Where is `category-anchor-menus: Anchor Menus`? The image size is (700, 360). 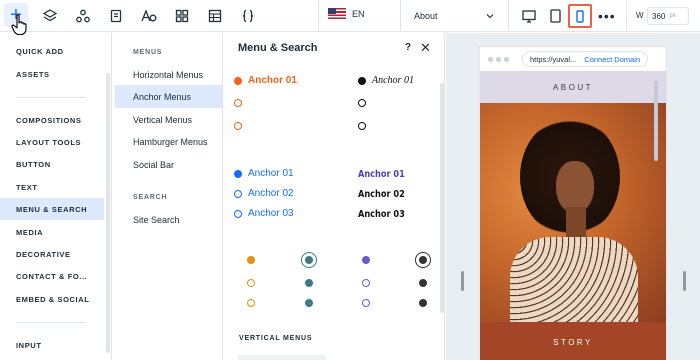
category-anchor-menus: Anchor Menus is located at coordinates (168, 96).